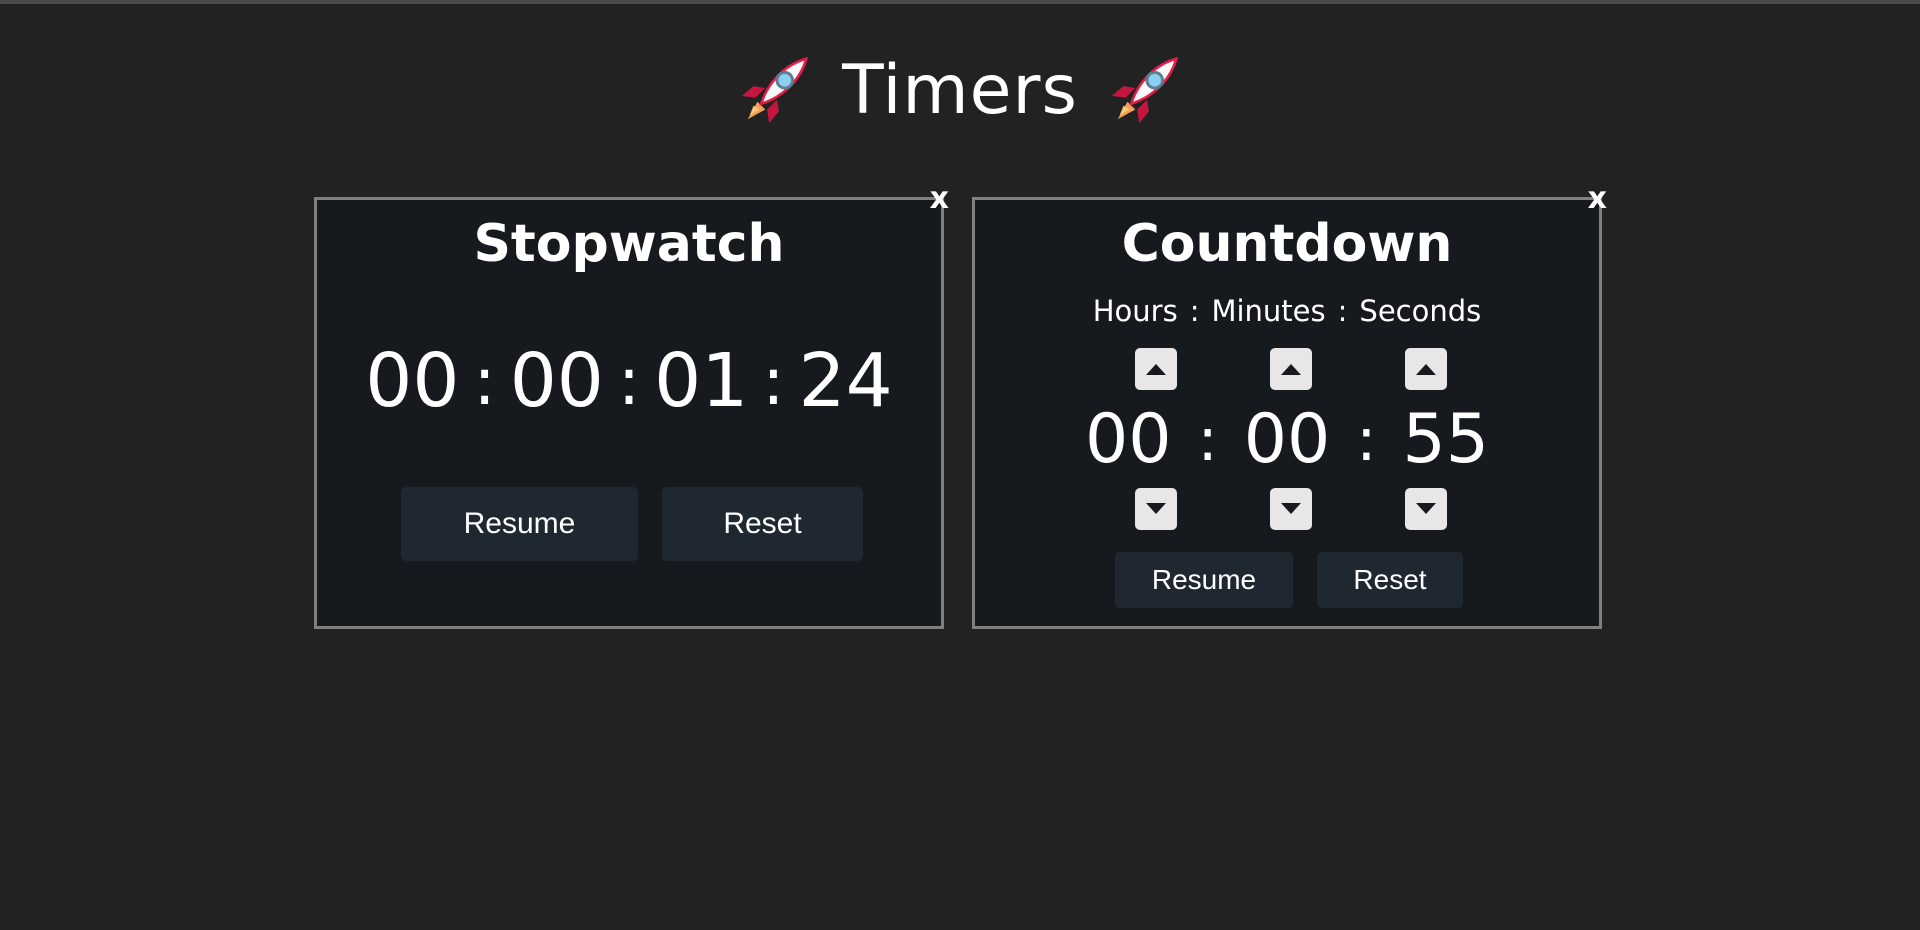  I want to click on countdown-title: Countdown, so click(1287, 244).